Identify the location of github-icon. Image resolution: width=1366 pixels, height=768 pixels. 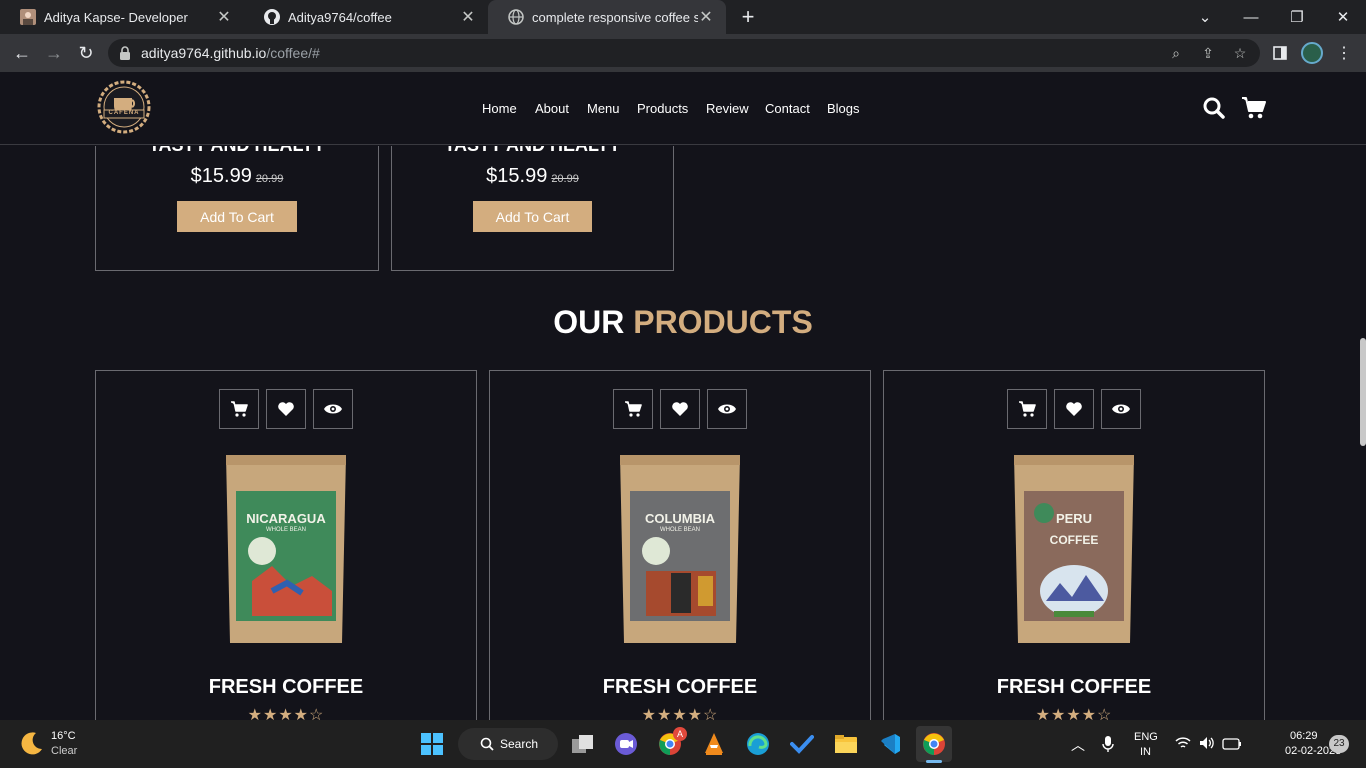
(272, 17).